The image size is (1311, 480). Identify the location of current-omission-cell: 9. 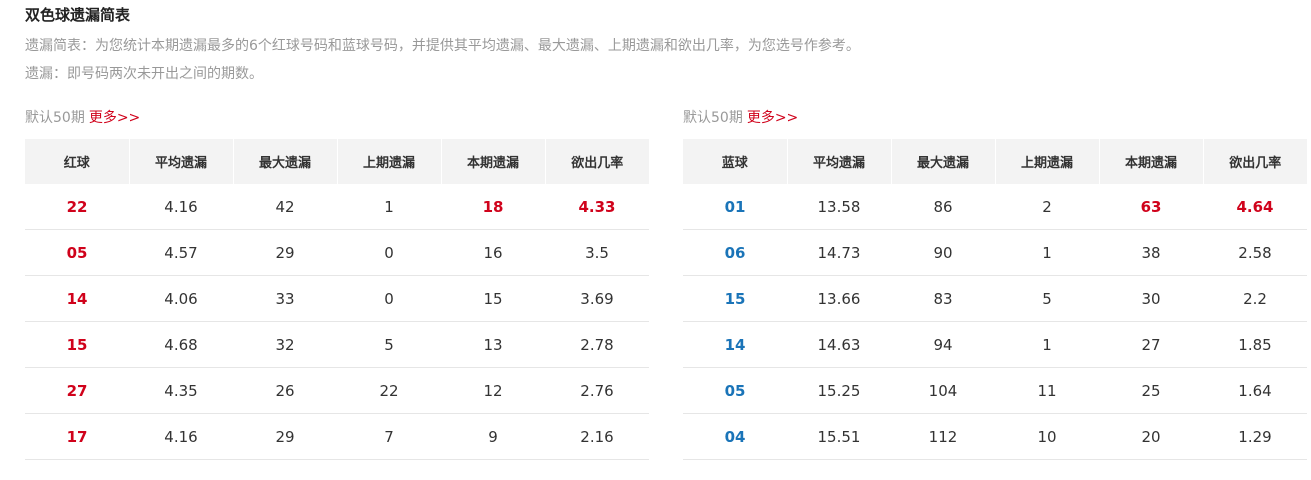
(493, 436).